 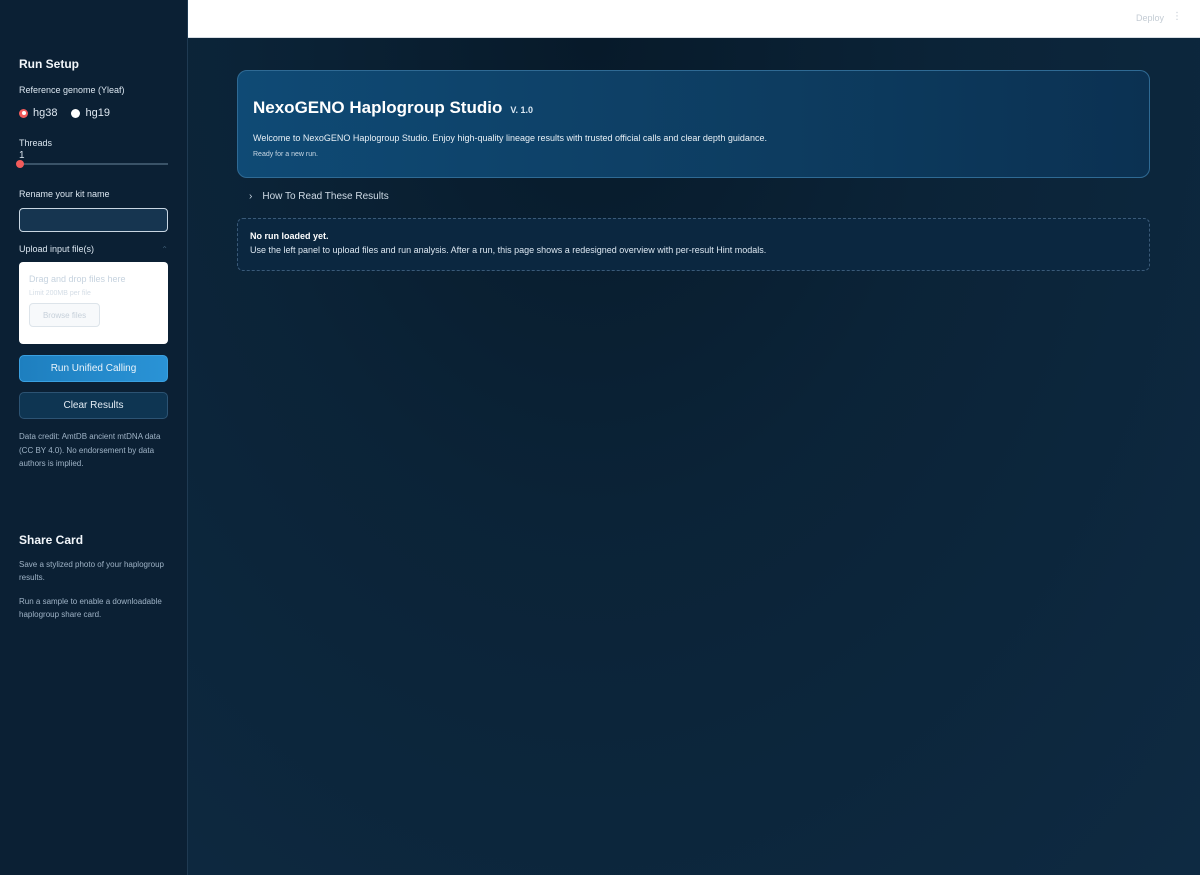 What do you see at coordinates (285, 154) in the screenshot?
I see `status-text: Ready for a new run.` at bounding box center [285, 154].